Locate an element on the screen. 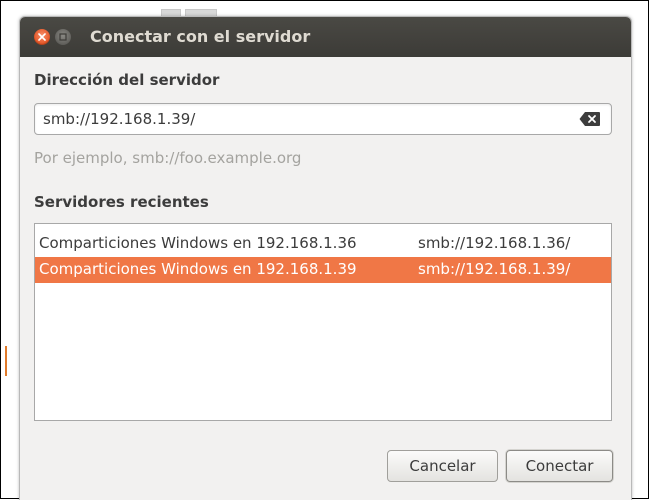  server-address-example: Por ejemplo, smb://foo.example.org is located at coordinates (168, 158).